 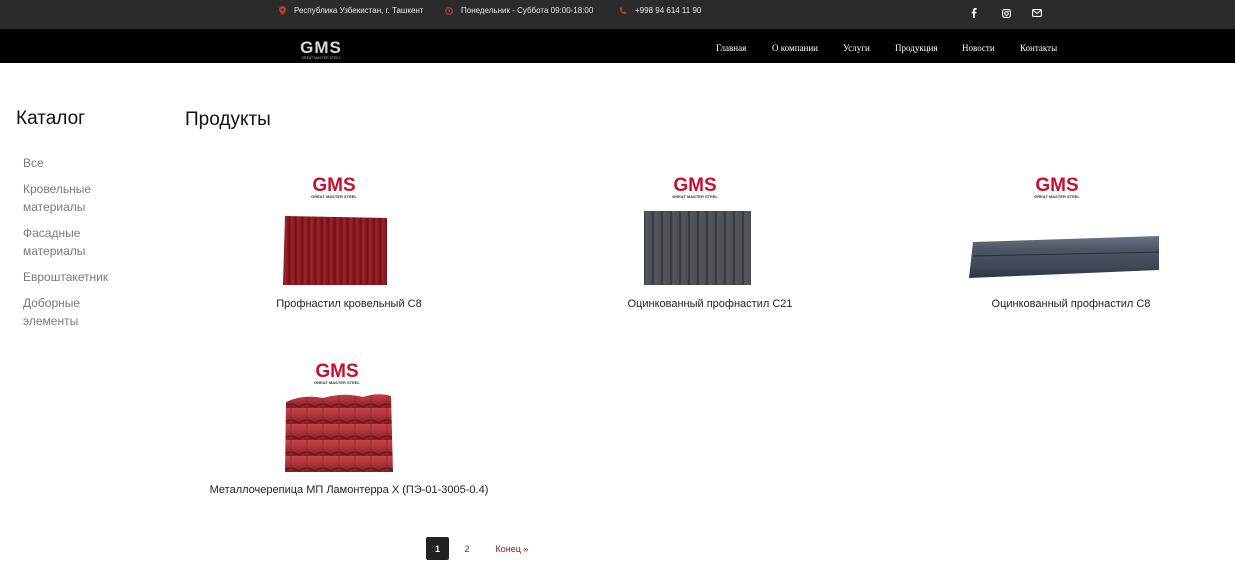 I want to click on instagram-icon, so click(x=1006, y=13).